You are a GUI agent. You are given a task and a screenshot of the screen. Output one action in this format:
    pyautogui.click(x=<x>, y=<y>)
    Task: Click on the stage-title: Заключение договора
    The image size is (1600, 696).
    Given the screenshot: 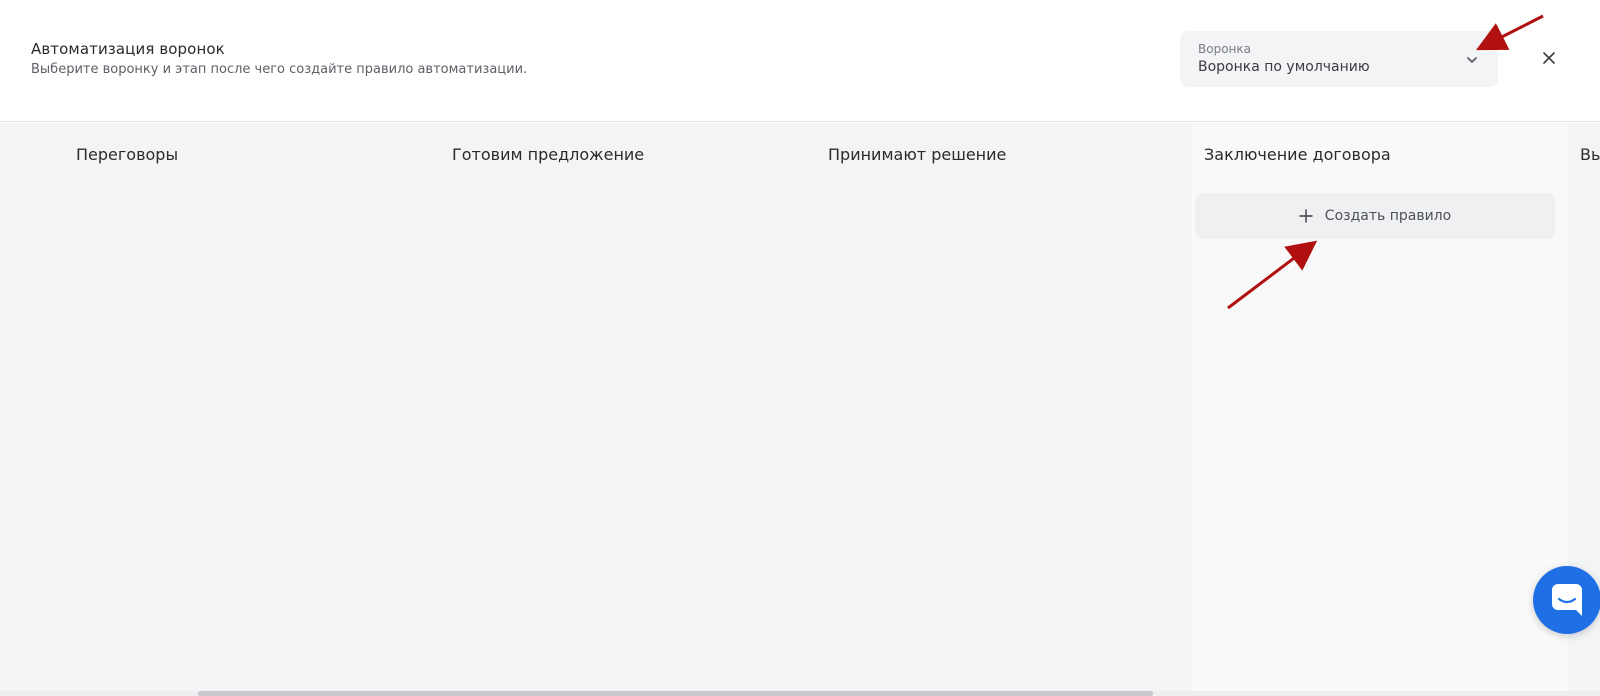 What is the action you would take?
    pyautogui.click(x=1297, y=154)
    